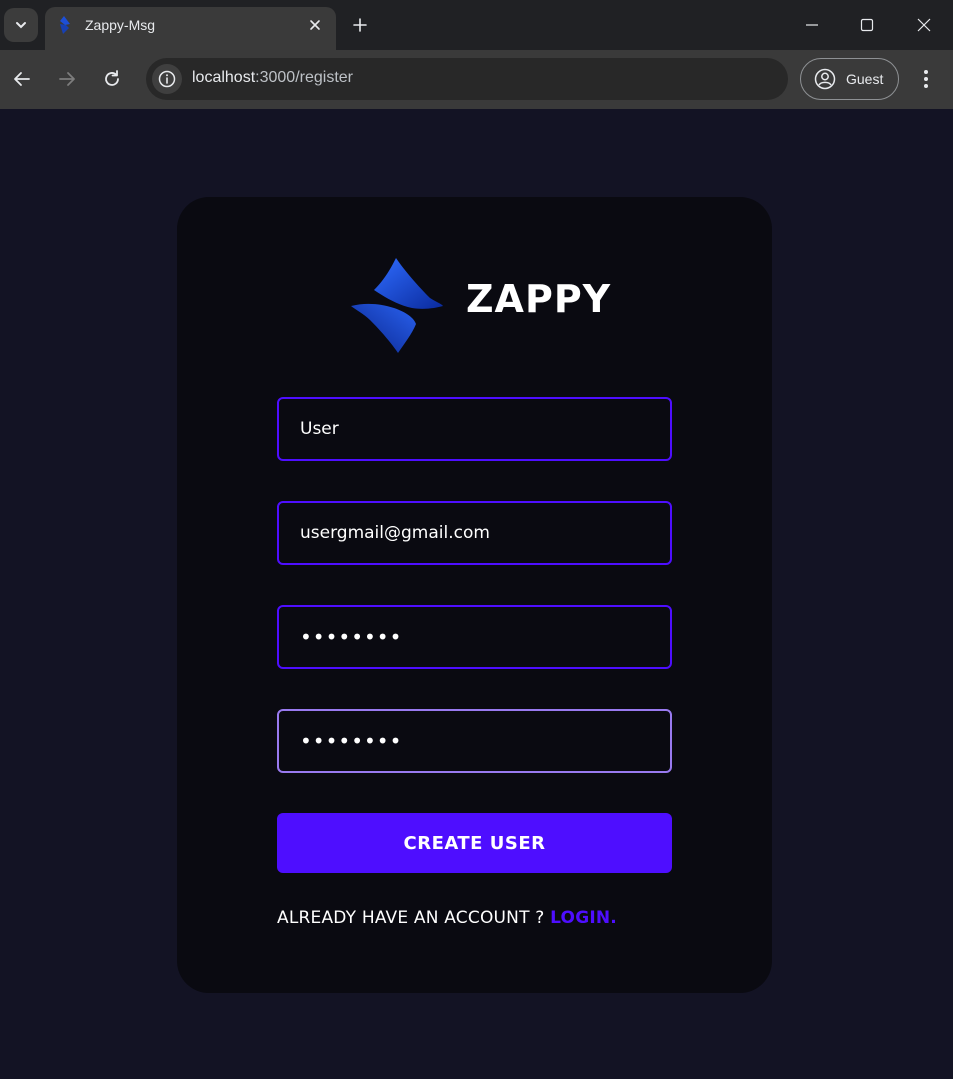 The height and width of the screenshot is (1079, 953). I want to click on more-vertical-icon, so click(926, 79).